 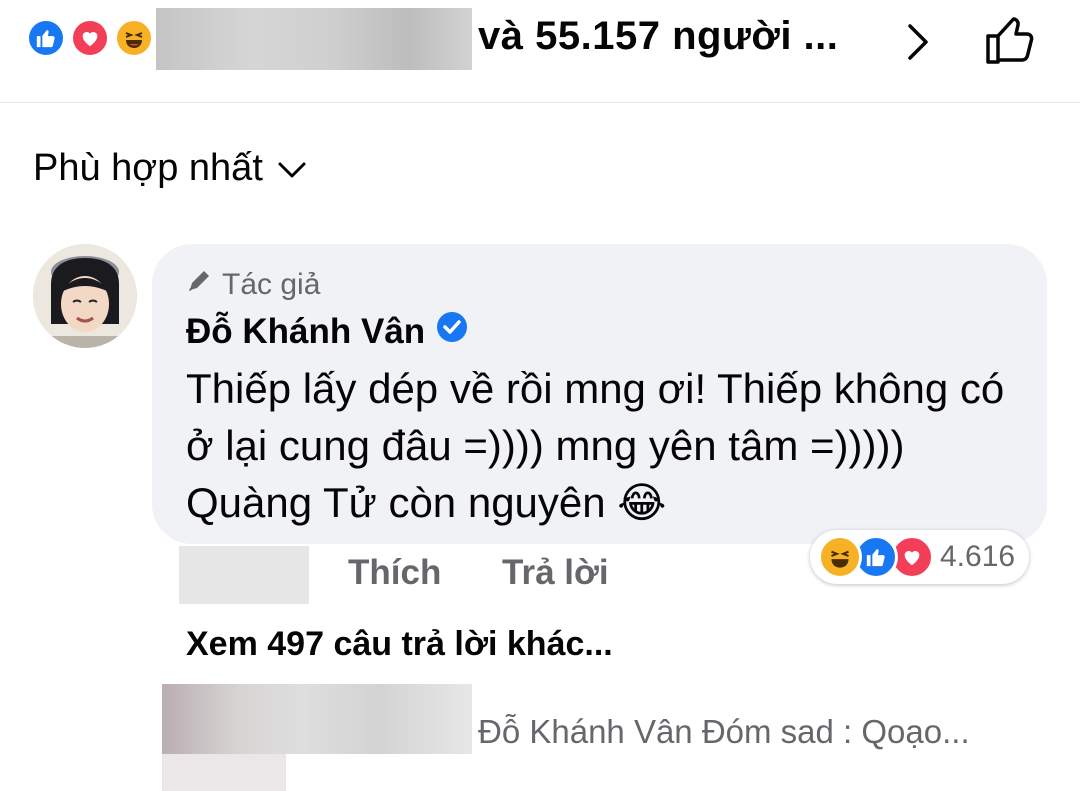 I want to click on love-reaction-icon, so click(x=90, y=38).